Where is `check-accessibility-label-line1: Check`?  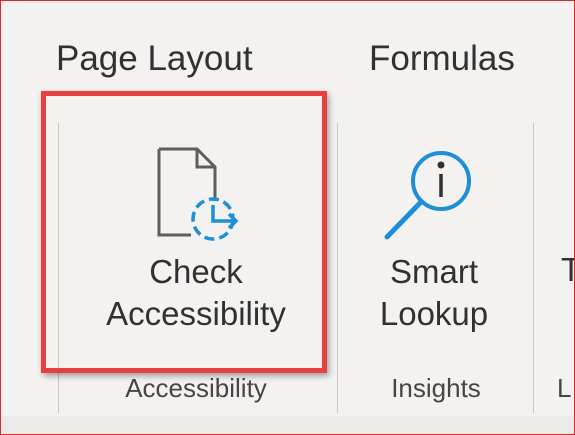
check-accessibility-label-line1: Check is located at coordinates (196, 271).